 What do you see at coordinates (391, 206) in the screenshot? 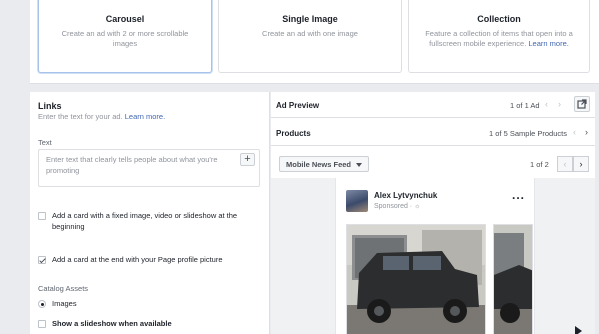
I see `sponsored-text: Sponsored` at bounding box center [391, 206].